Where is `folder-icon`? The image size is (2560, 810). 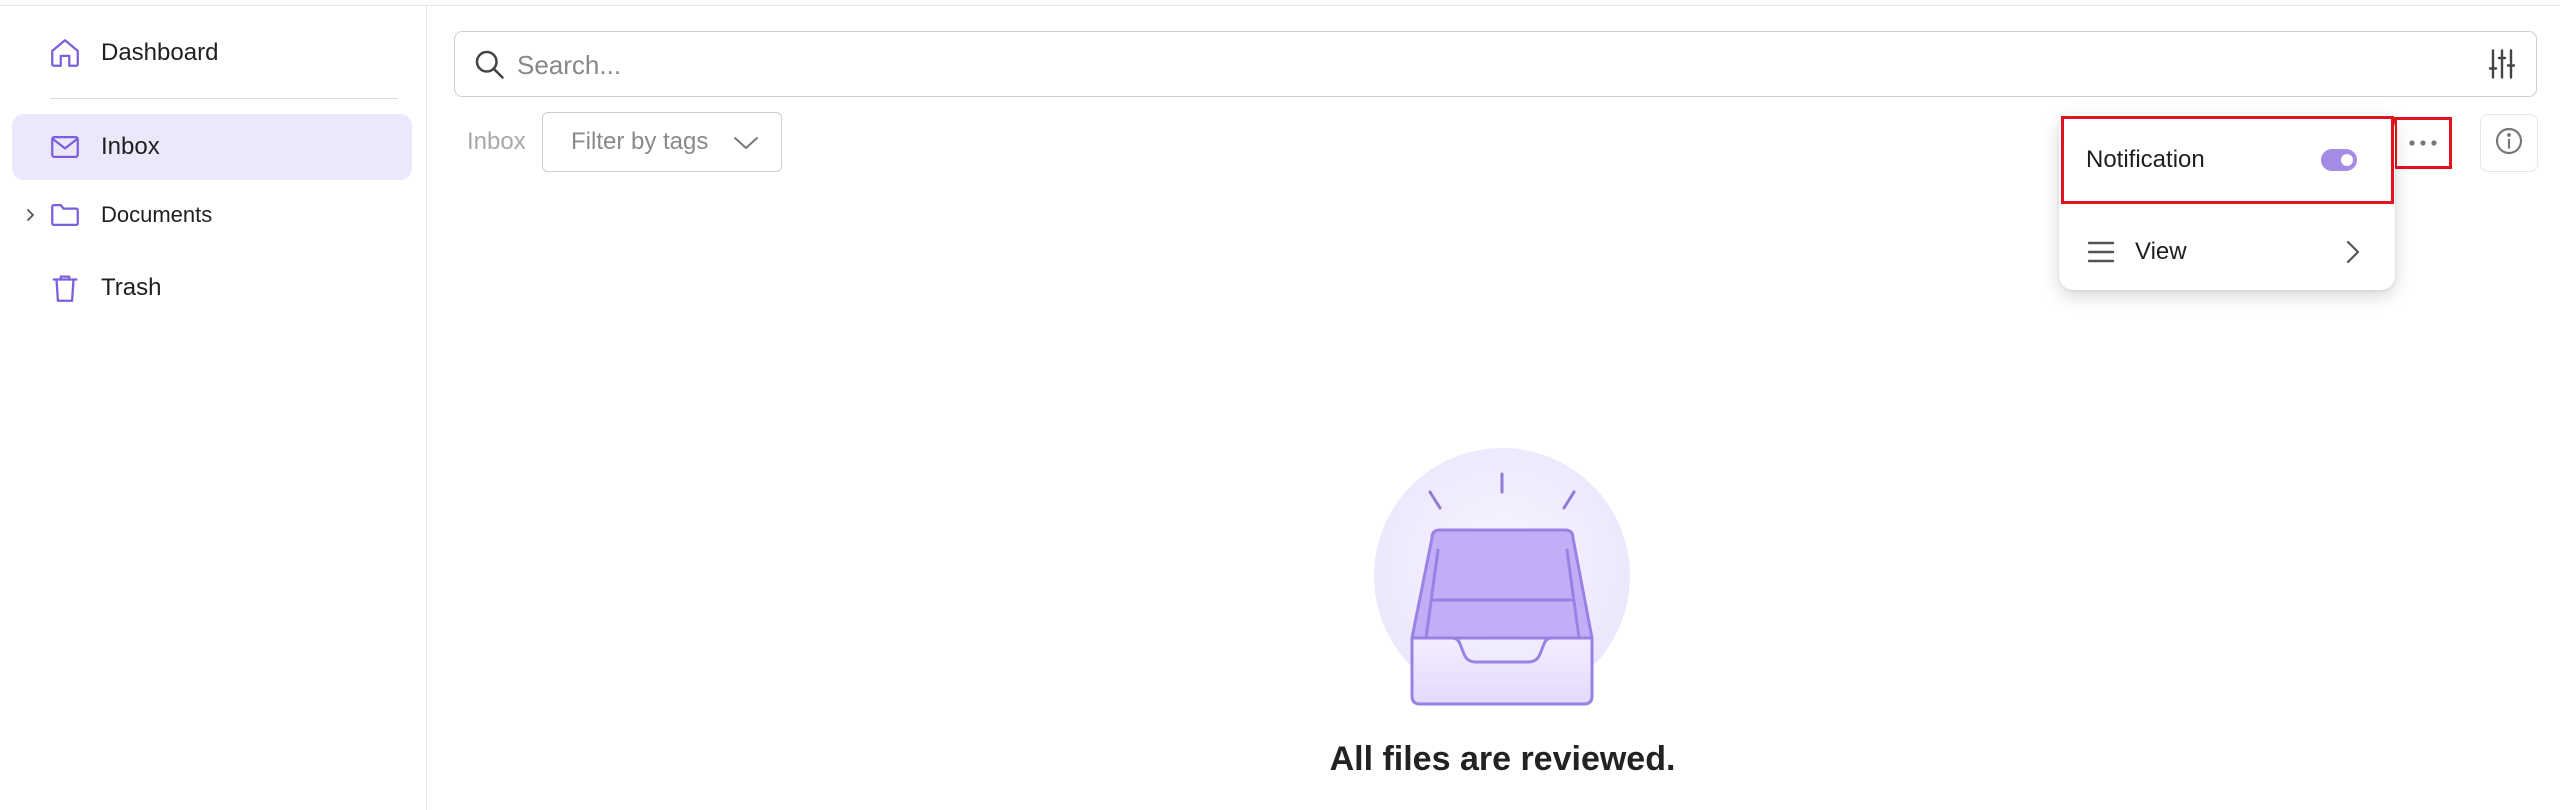 folder-icon is located at coordinates (65, 215).